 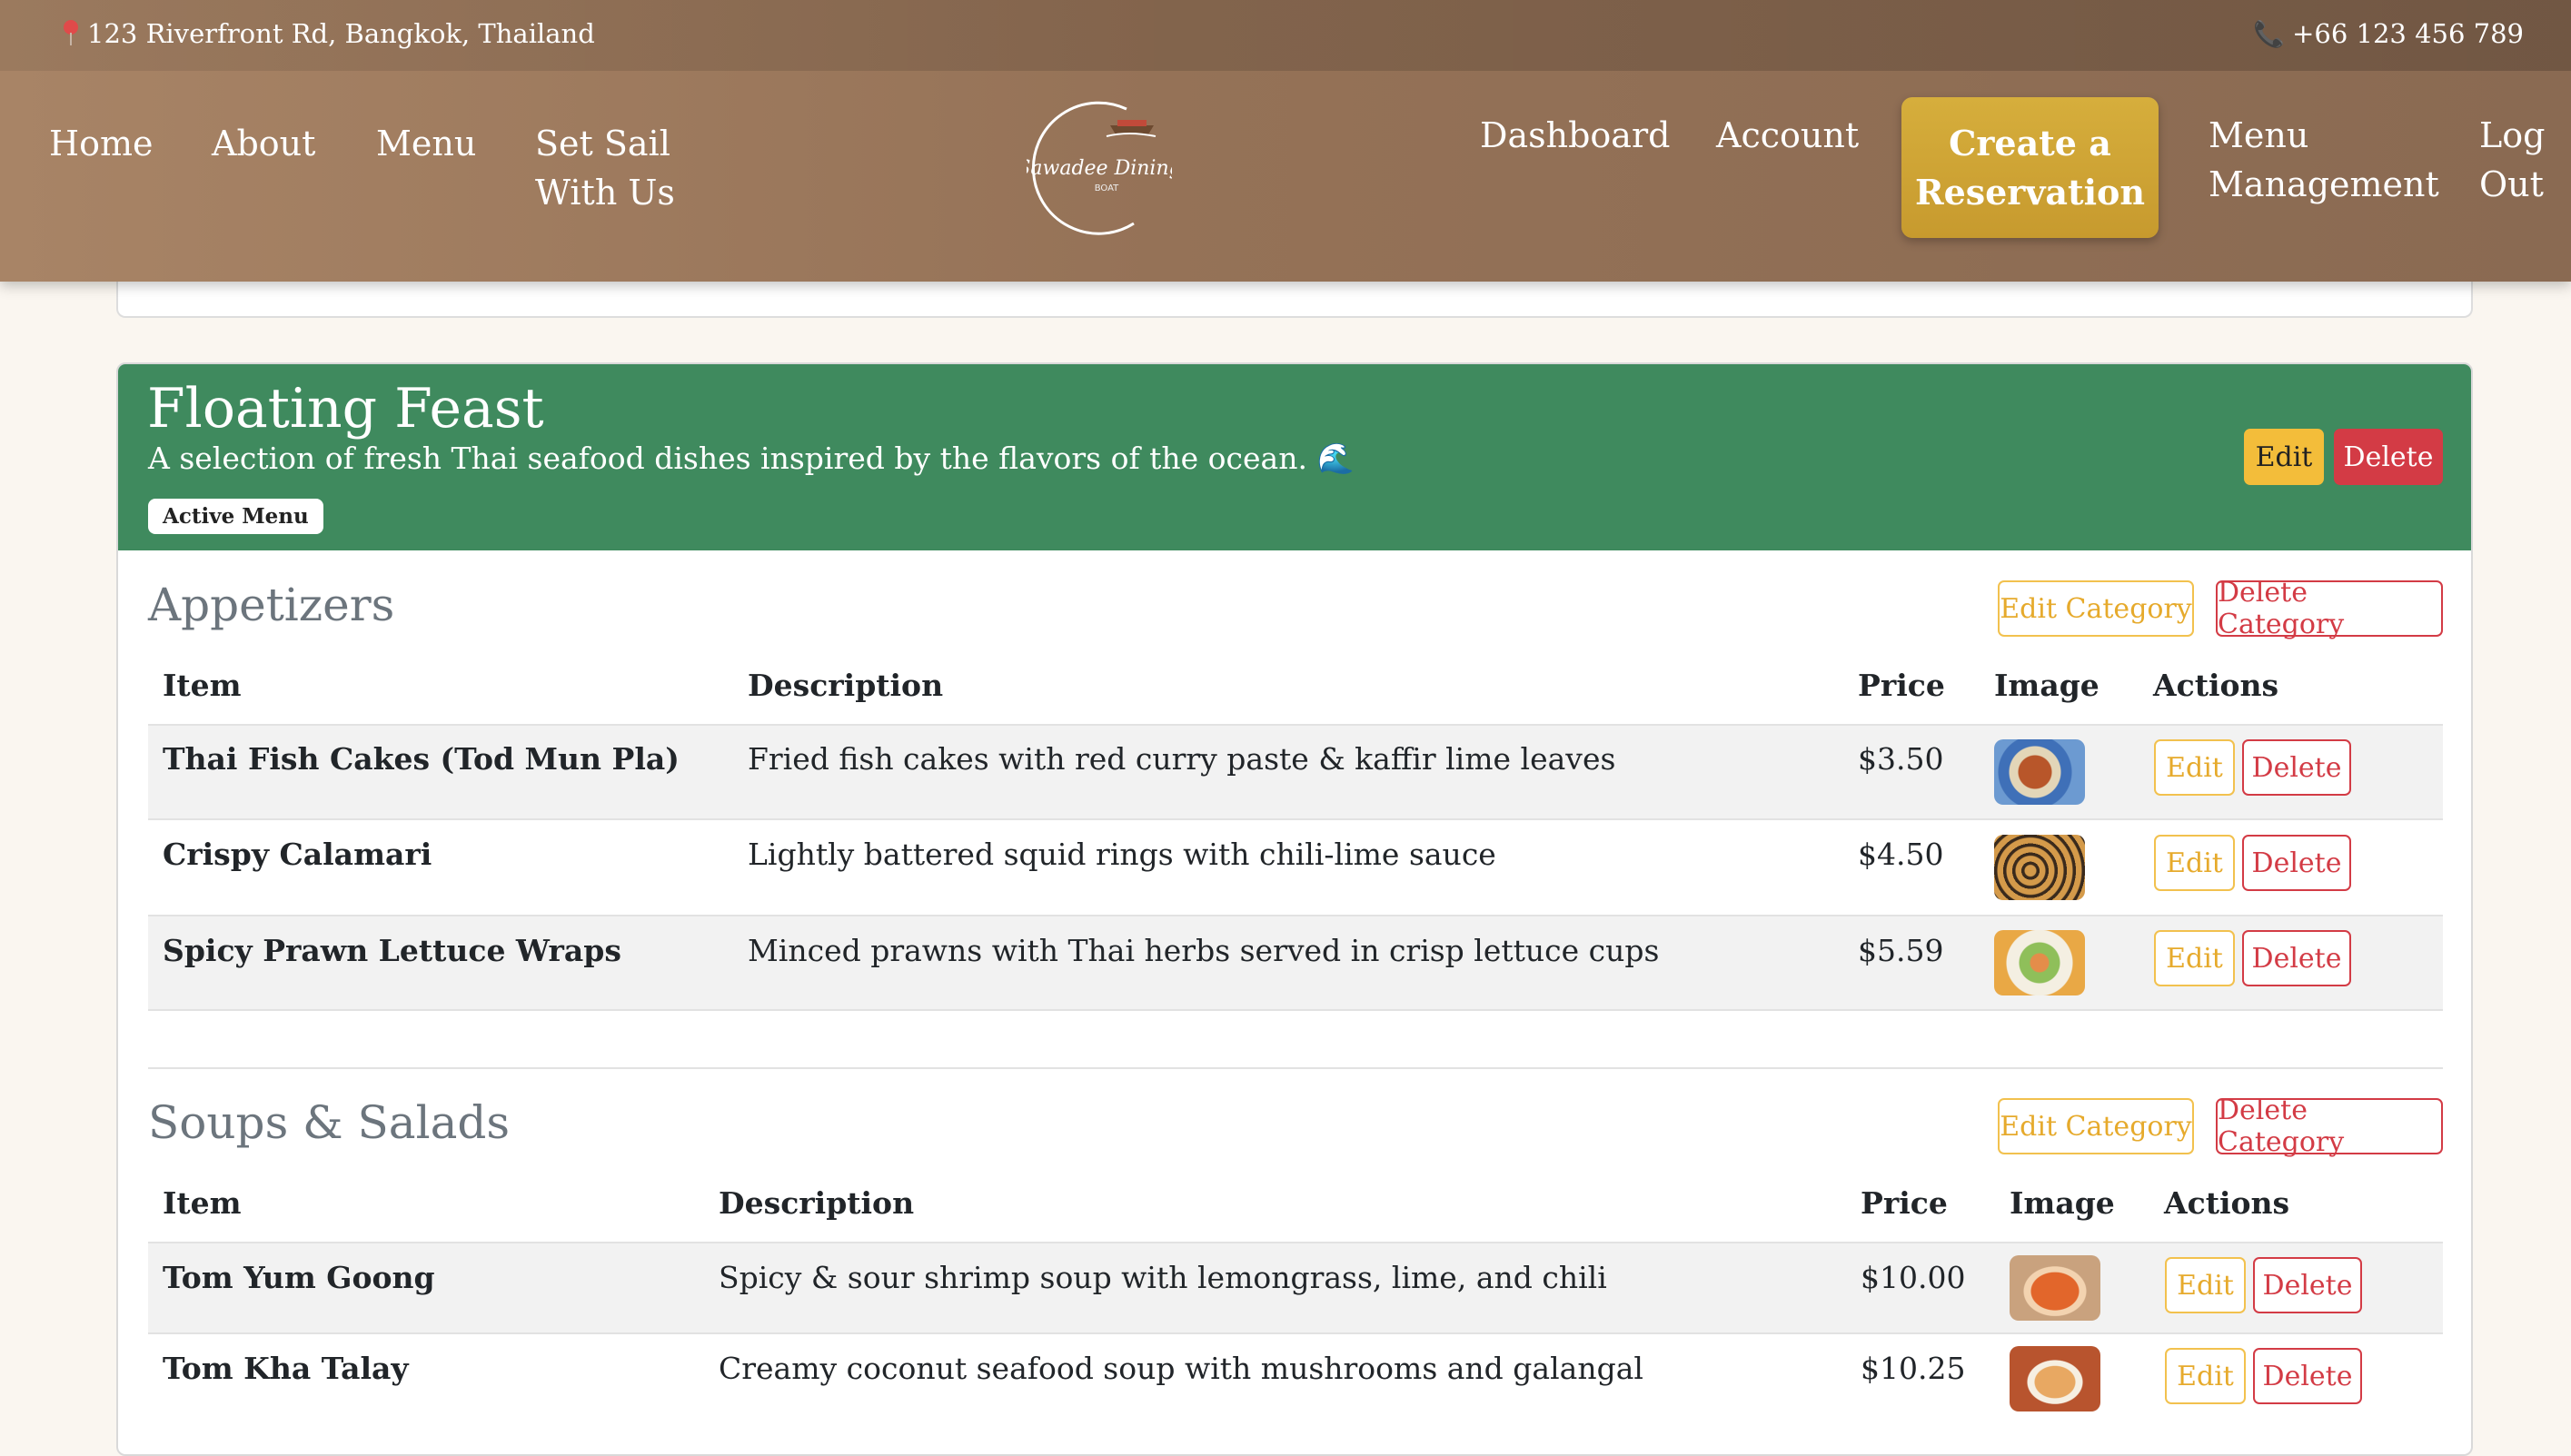 What do you see at coordinates (392, 951) in the screenshot?
I see `item-name: Spicy Prawn Lettuce Wraps` at bounding box center [392, 951].